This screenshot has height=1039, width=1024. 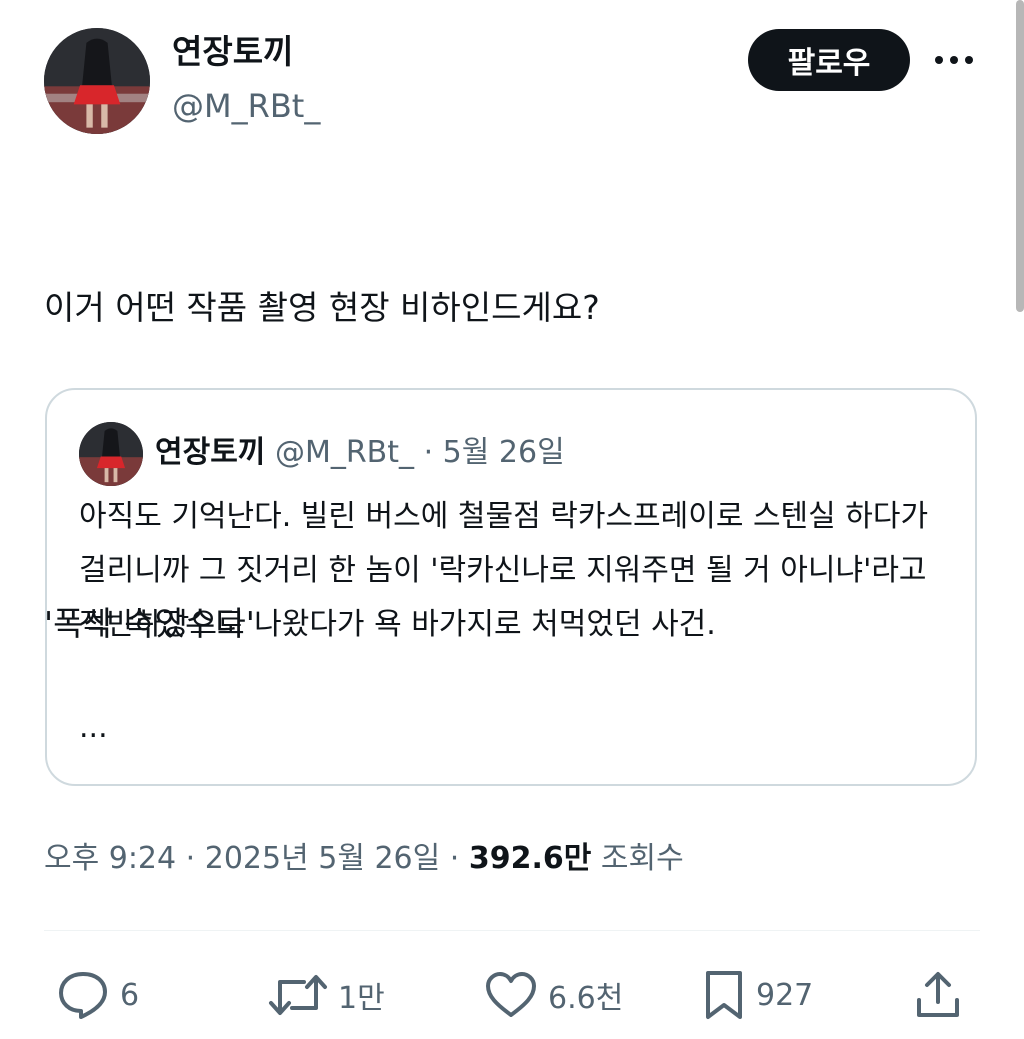 What do you see at coordinates (322, 307) in the screenshot?
I see `tweet-line: 이거 어떤 작품 촬영 현장 비하인드게요?` at bounding box center [322, 307].